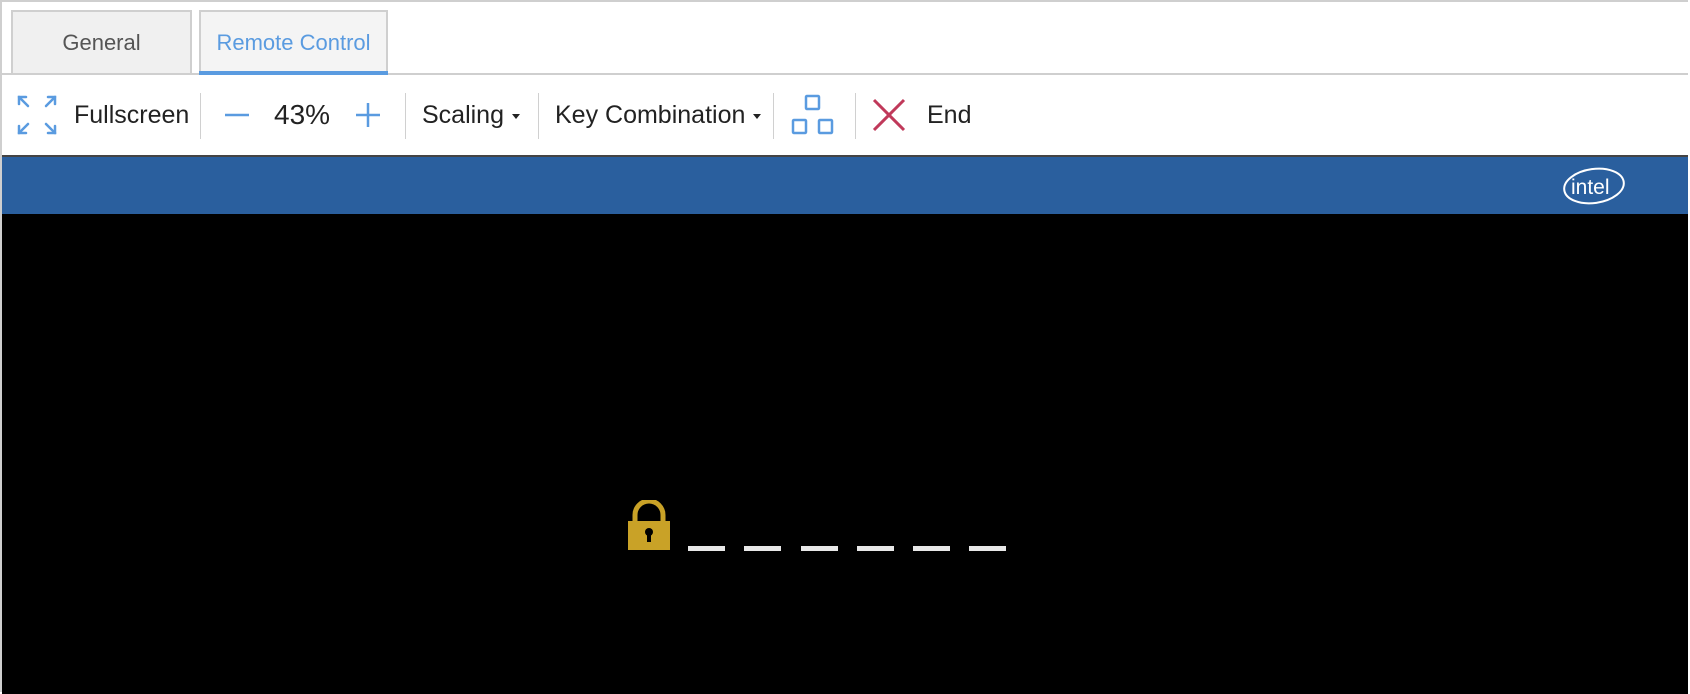 The image size is (1690, 694). What do you see at coordinates (650, 114) in the screenshot?
I see `key-combination-label: Key Combination` at bounding box center [650, 114].